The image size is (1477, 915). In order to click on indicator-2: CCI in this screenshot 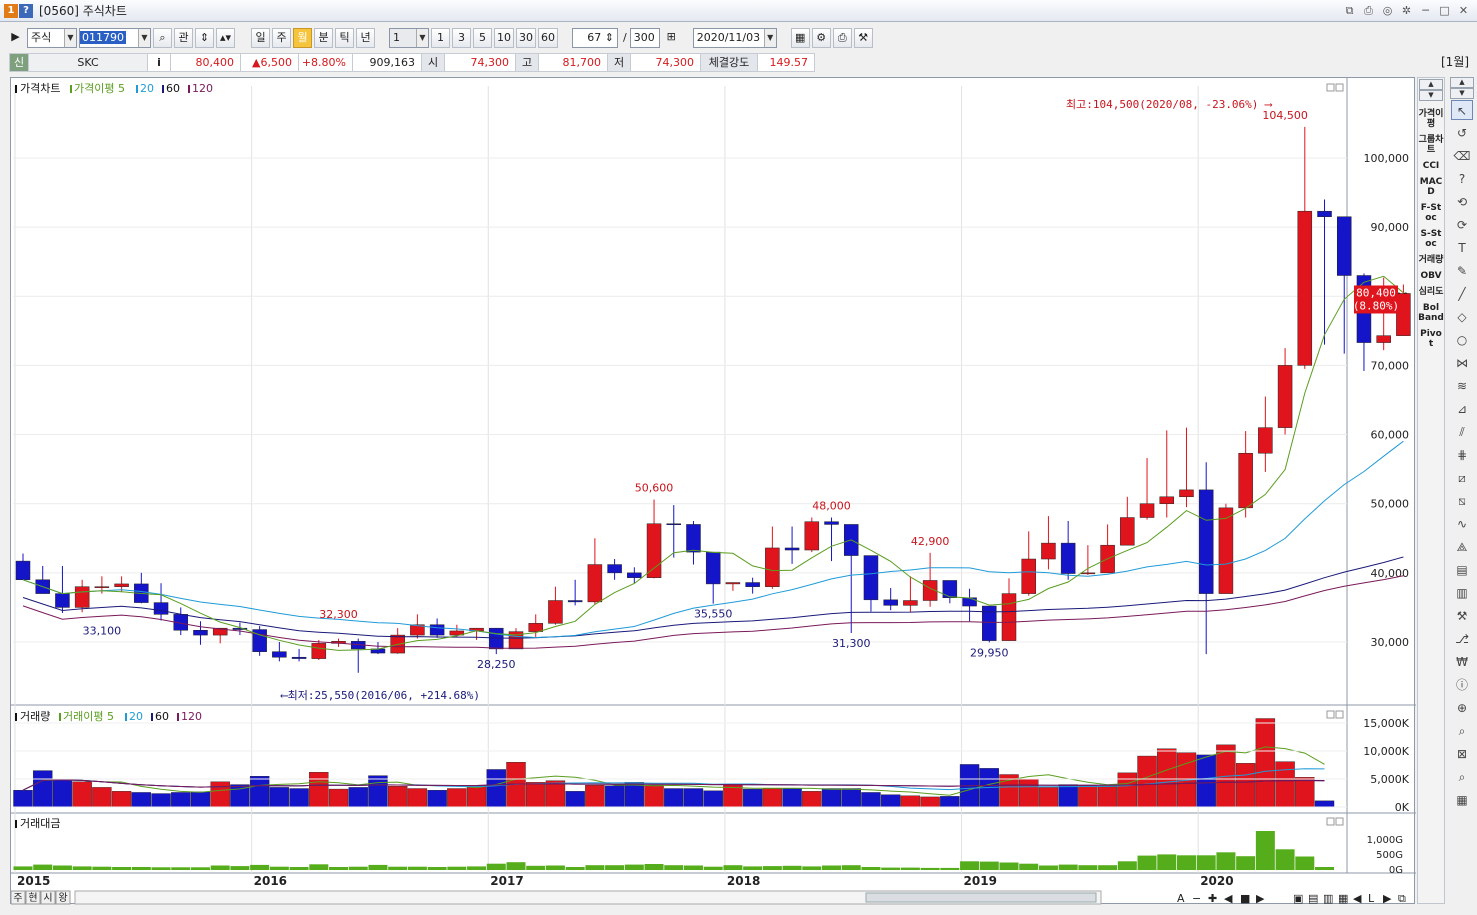, I will do `click(1431, 166)`.